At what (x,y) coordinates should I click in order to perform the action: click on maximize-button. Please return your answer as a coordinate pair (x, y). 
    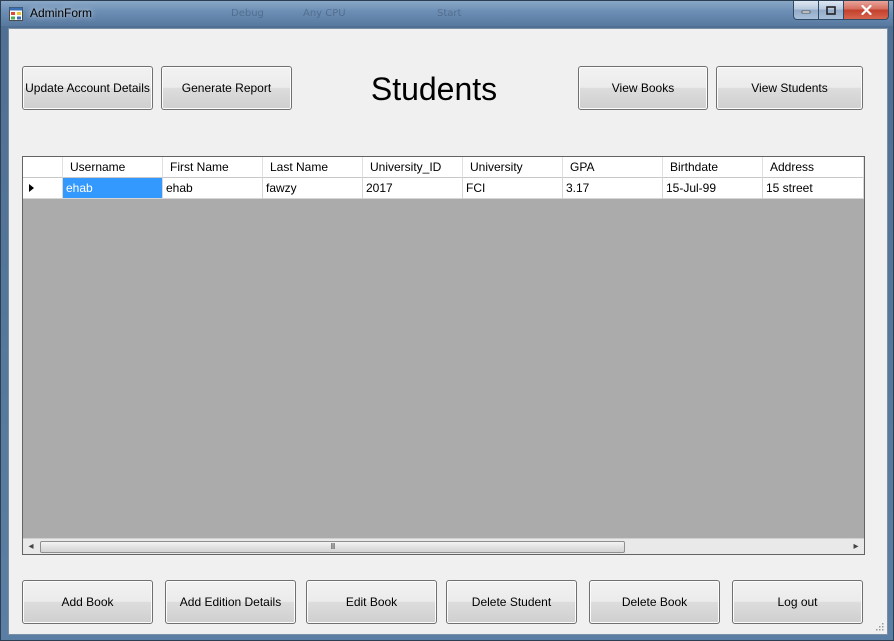
    Looking at the image, I should click on (831, 10).